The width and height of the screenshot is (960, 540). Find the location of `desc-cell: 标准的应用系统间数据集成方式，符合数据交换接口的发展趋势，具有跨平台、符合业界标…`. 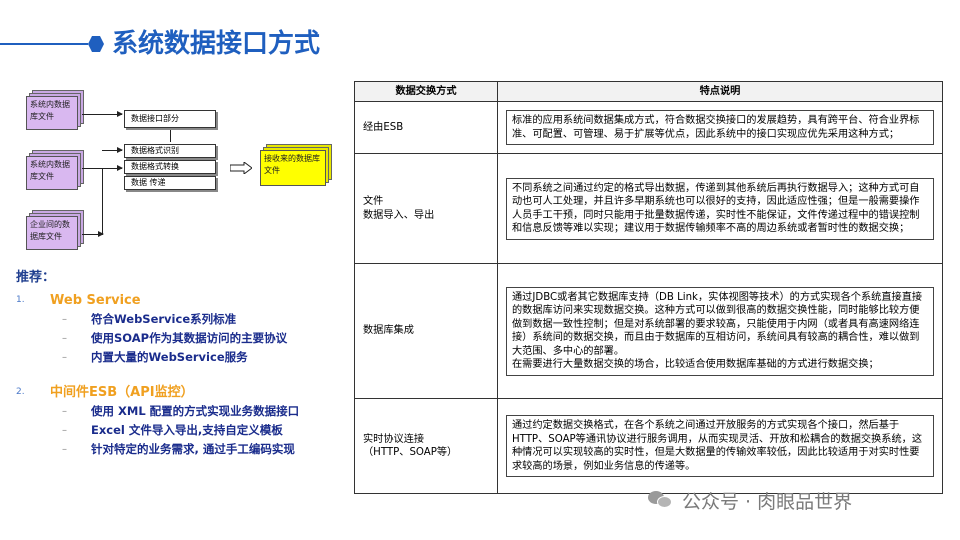

desc-cell: 标准的应用系统间数据集成方式，符合数据交换接口的发展趋势，具有跨平台、符合业界标… is located at coordinates (720, 127).